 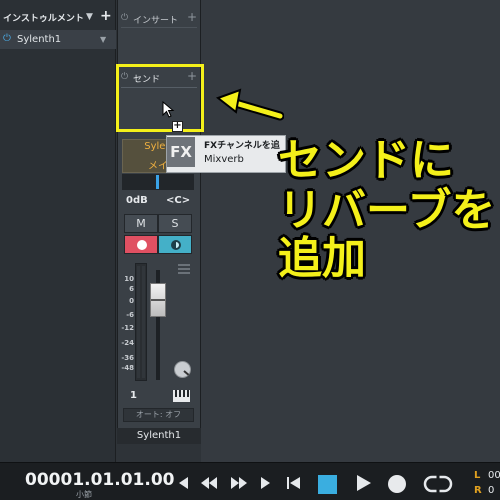 I want to click on meter-scale-label: -24, so click(x=127, y=343).